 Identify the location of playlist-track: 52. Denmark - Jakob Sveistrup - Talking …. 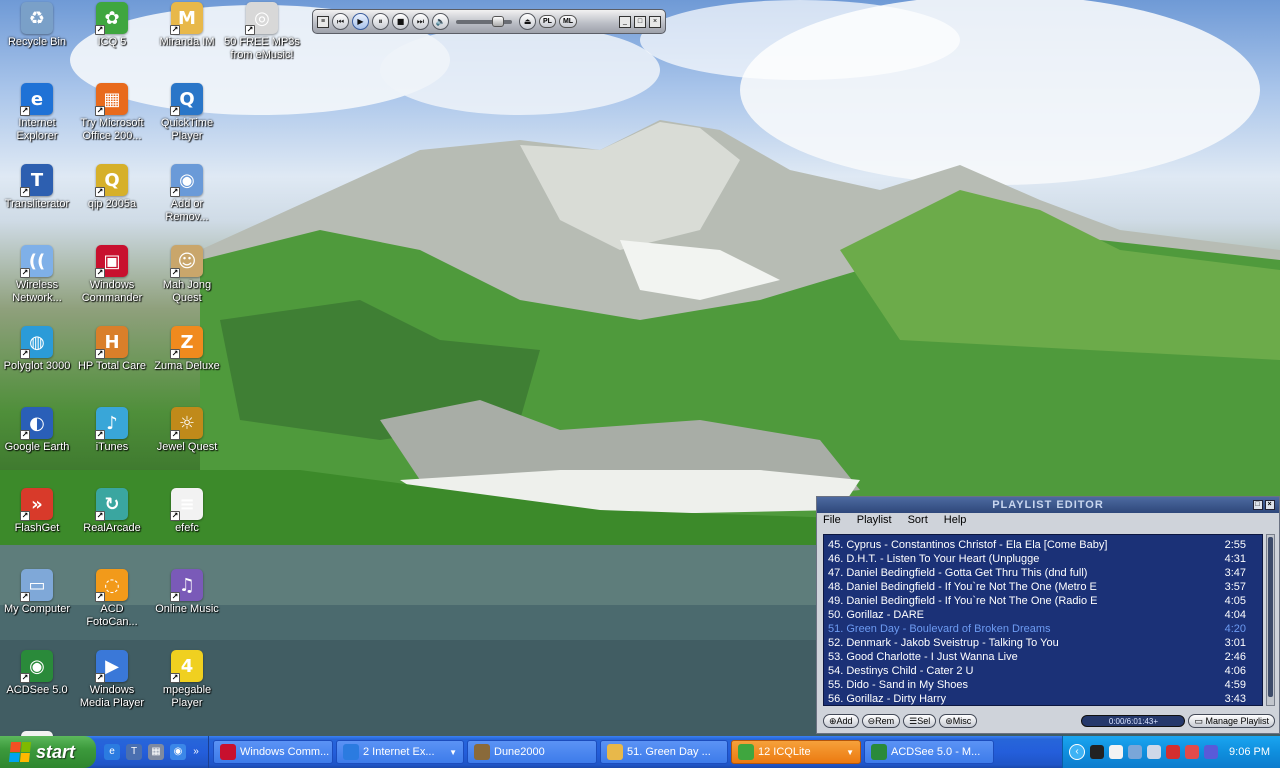
(1043, 643).